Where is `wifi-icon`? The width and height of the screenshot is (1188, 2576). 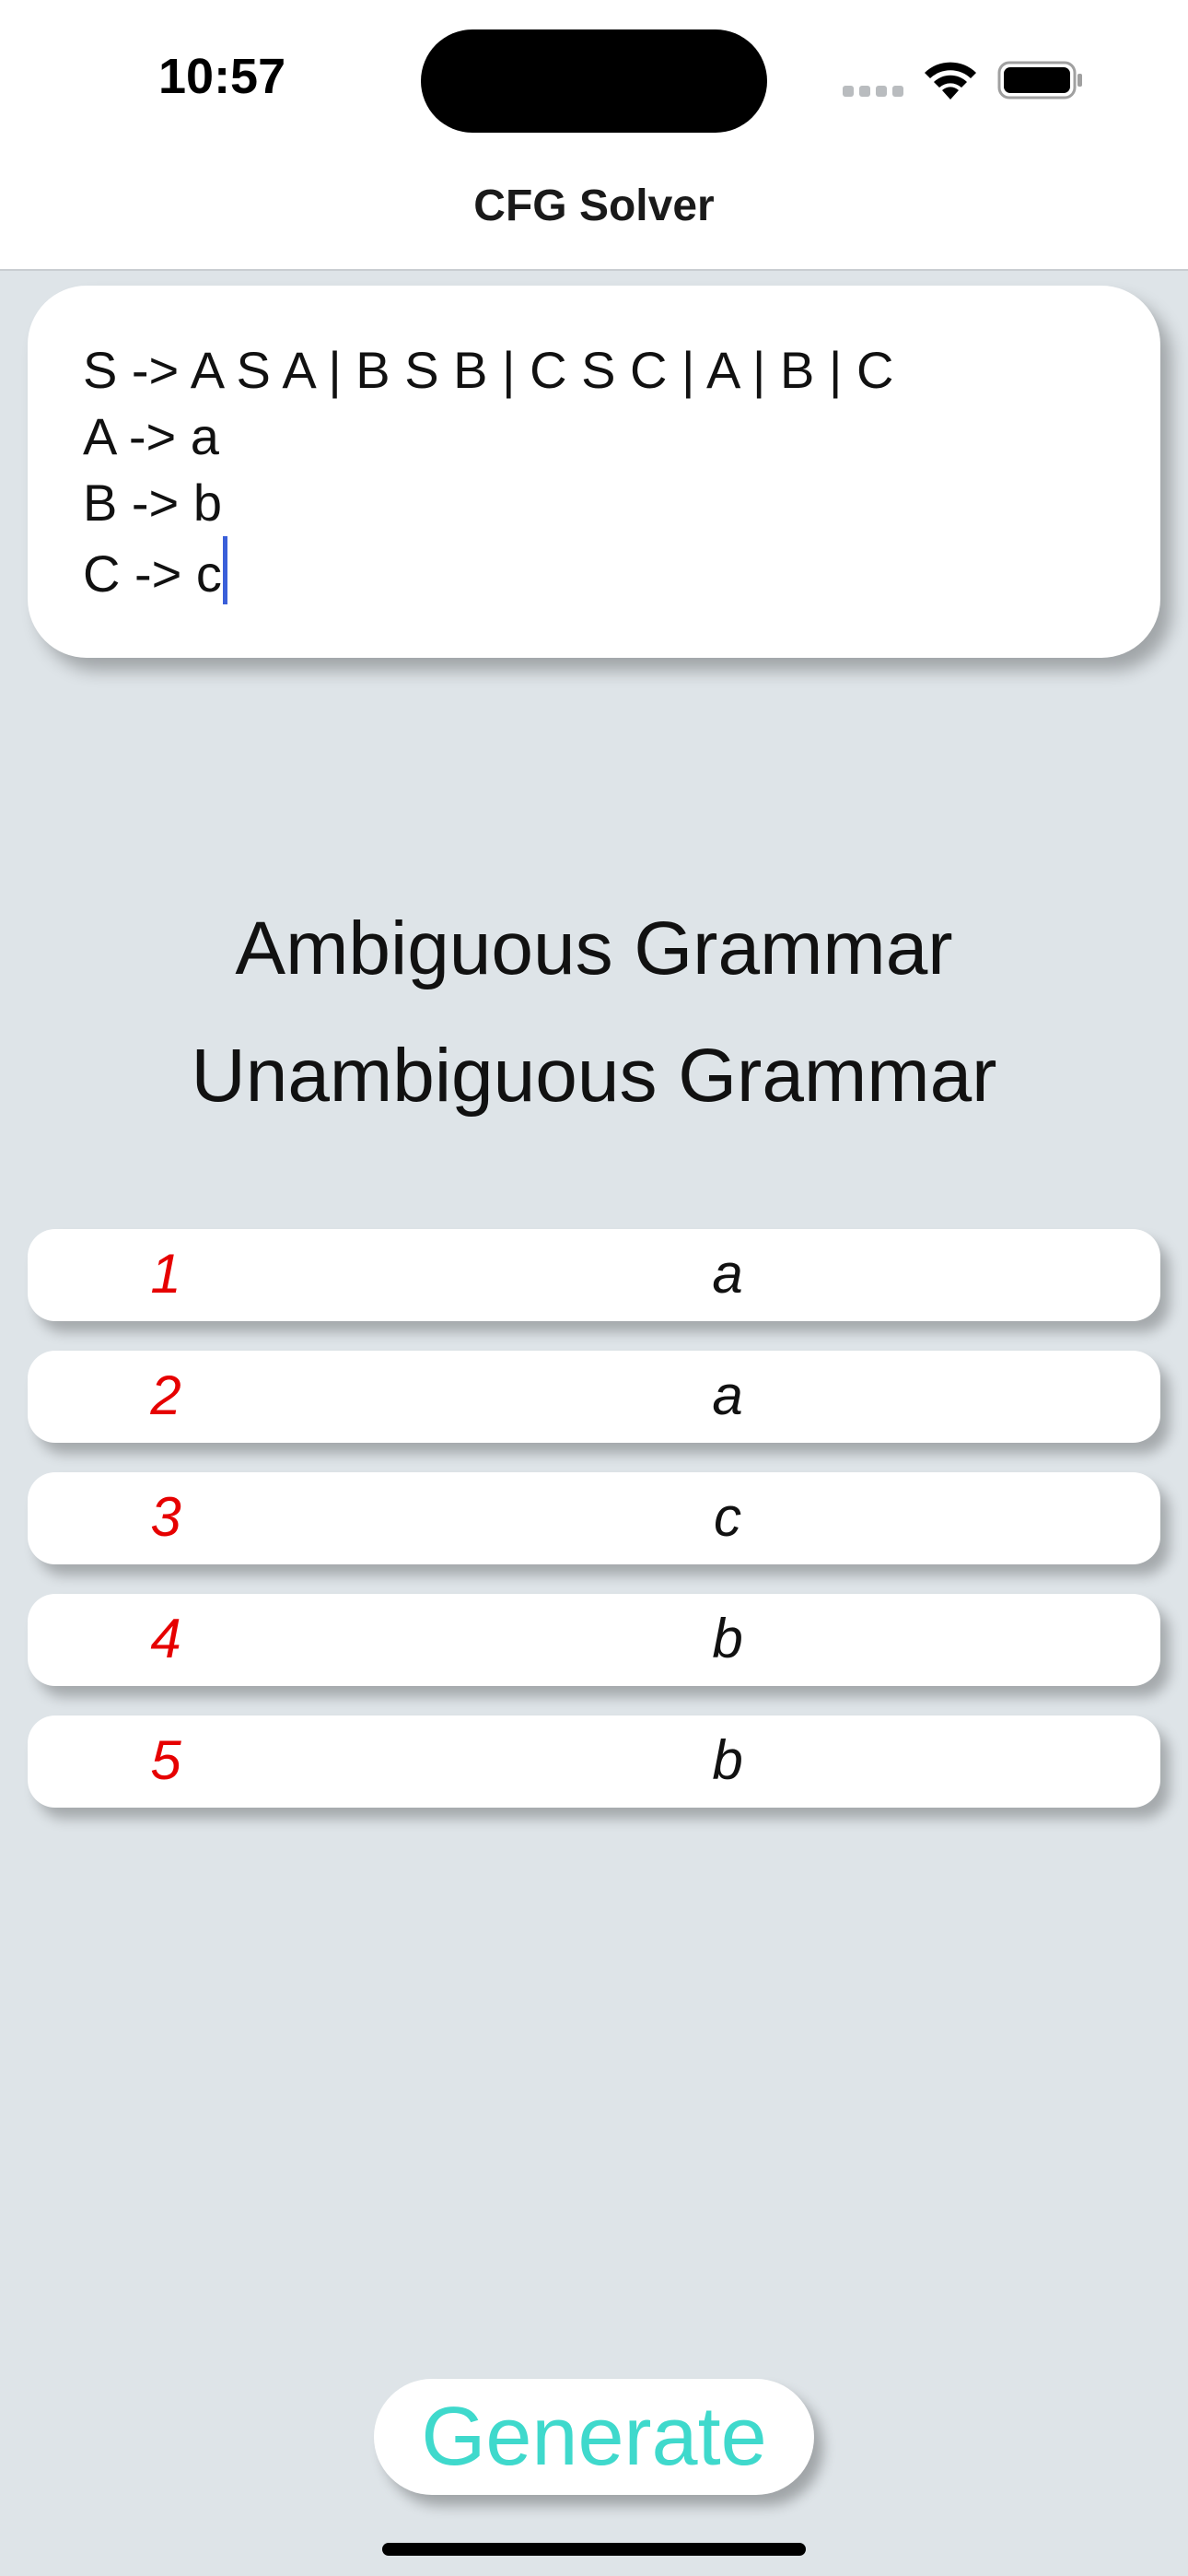
wifi-icon is located at coordinates (951, 81).